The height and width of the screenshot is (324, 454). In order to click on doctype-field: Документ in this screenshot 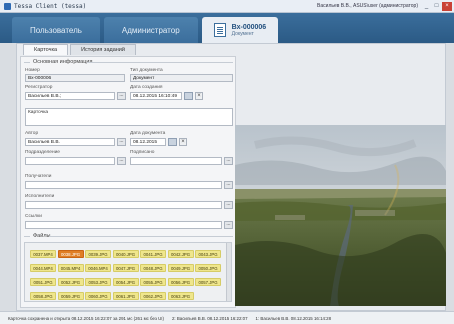, I will do `click(181, 78)`.